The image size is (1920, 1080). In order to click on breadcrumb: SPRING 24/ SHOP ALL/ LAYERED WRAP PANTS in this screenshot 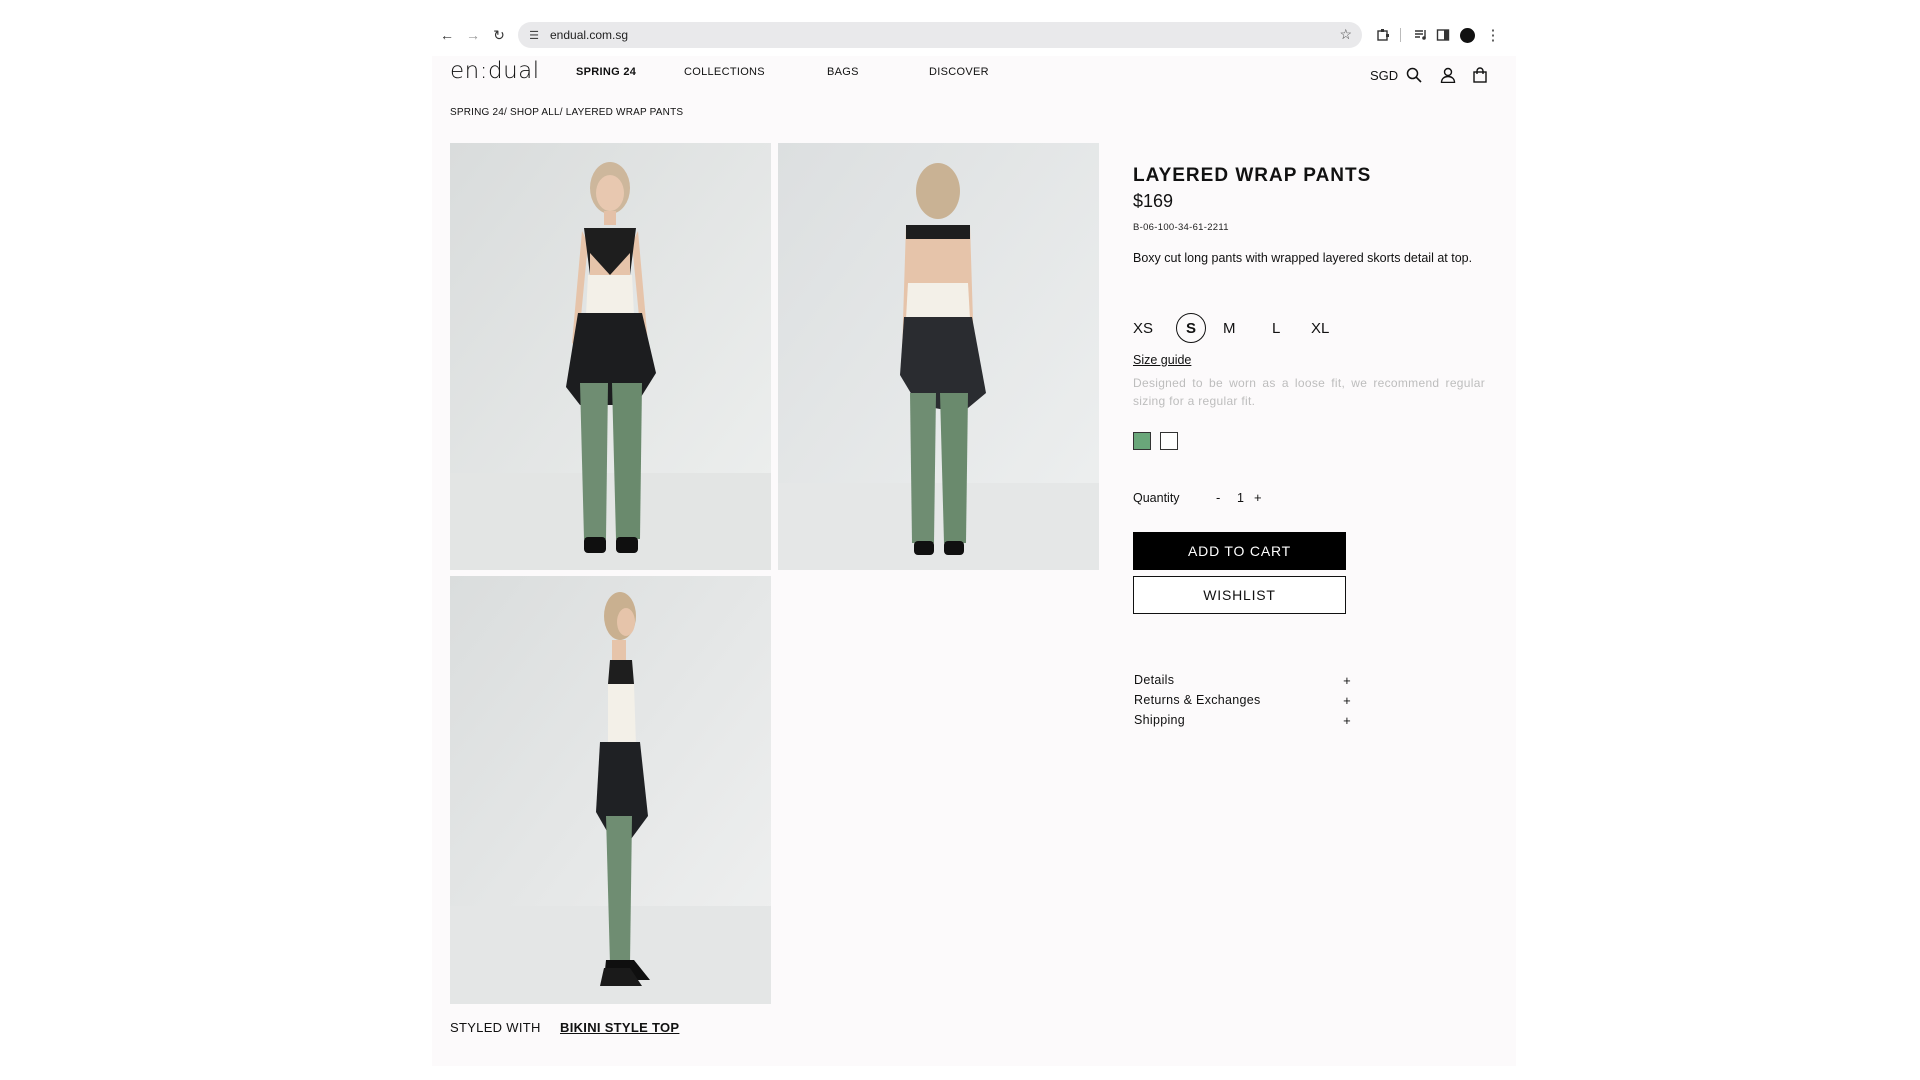, I will do `click(566, 112)`.